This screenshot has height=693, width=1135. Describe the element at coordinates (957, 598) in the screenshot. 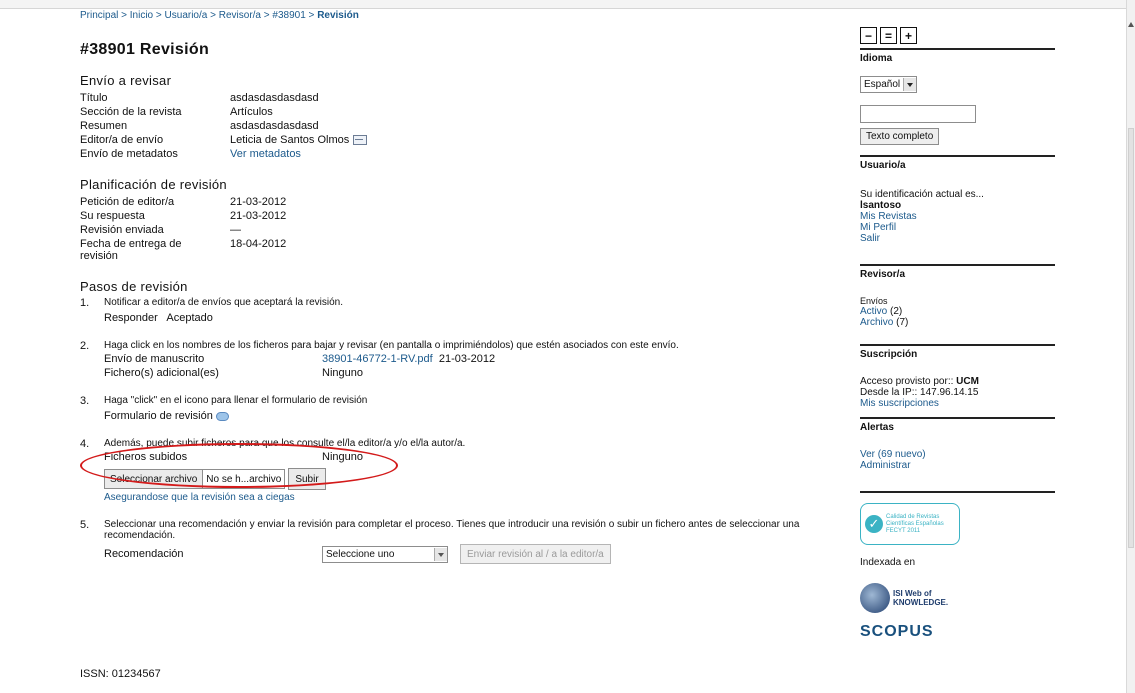

I see `isi-web-of-knowledge-logo: ISI Web of KNOWLEDGE.` at that location.